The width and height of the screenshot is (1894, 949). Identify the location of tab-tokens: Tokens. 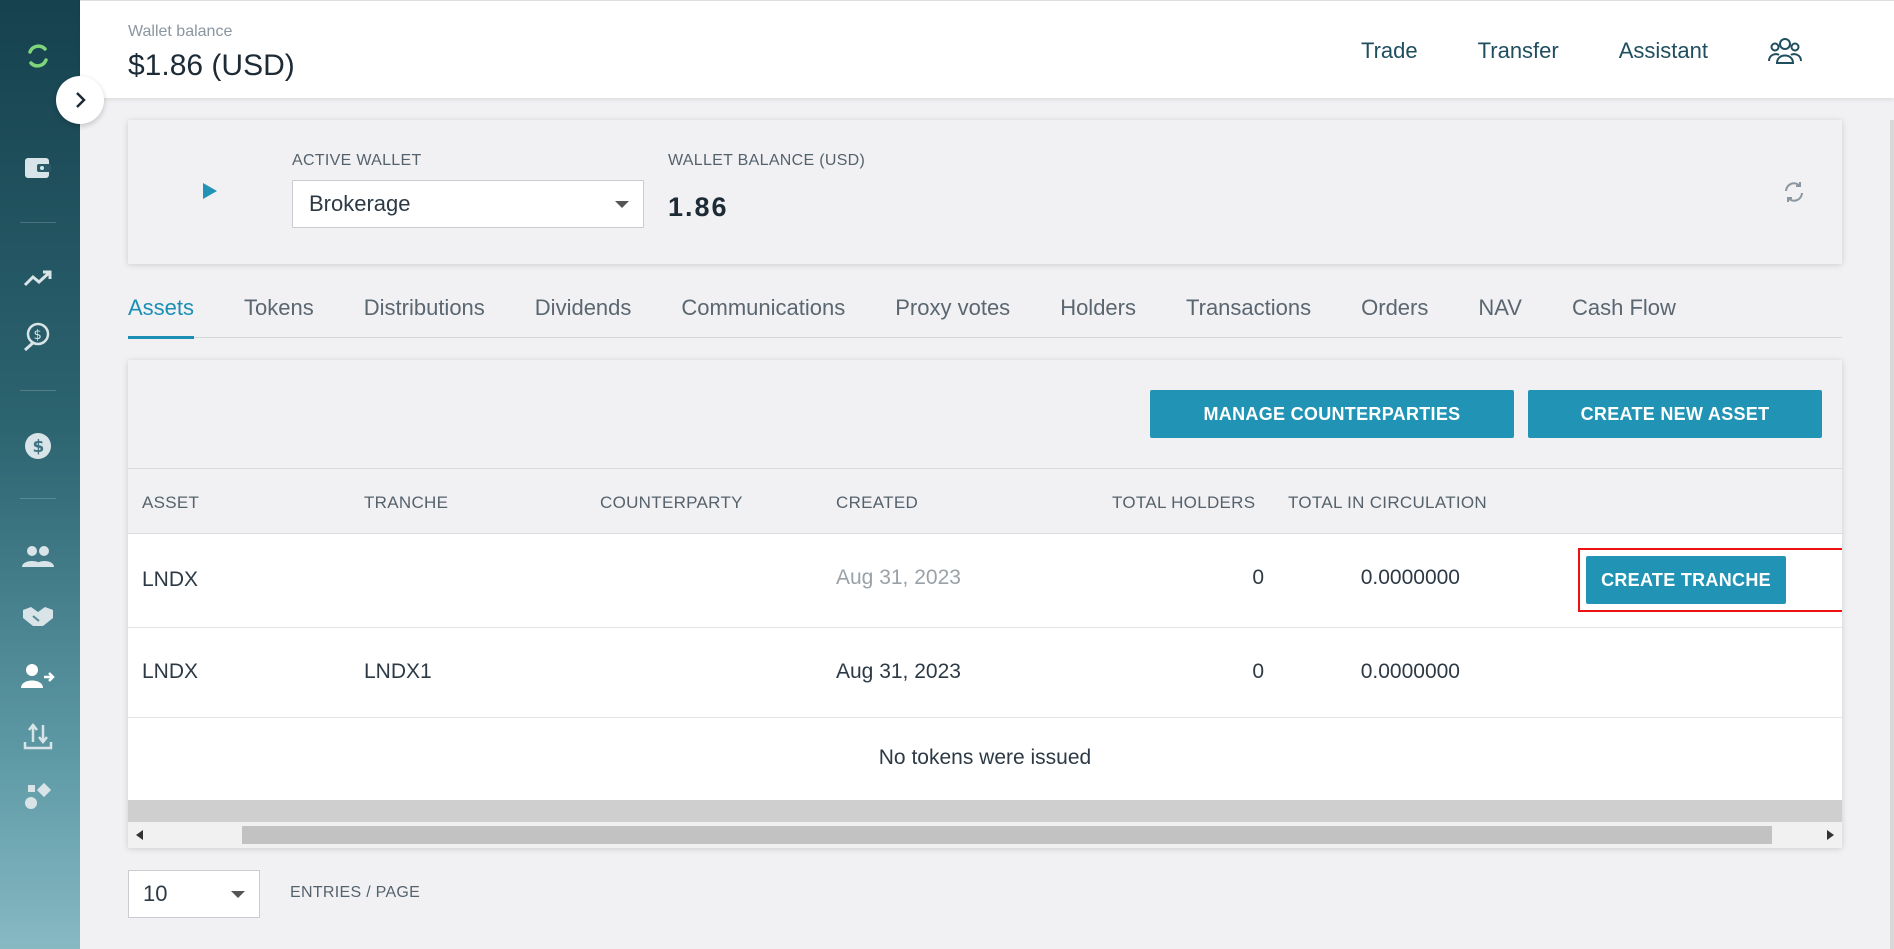
(279, 314).